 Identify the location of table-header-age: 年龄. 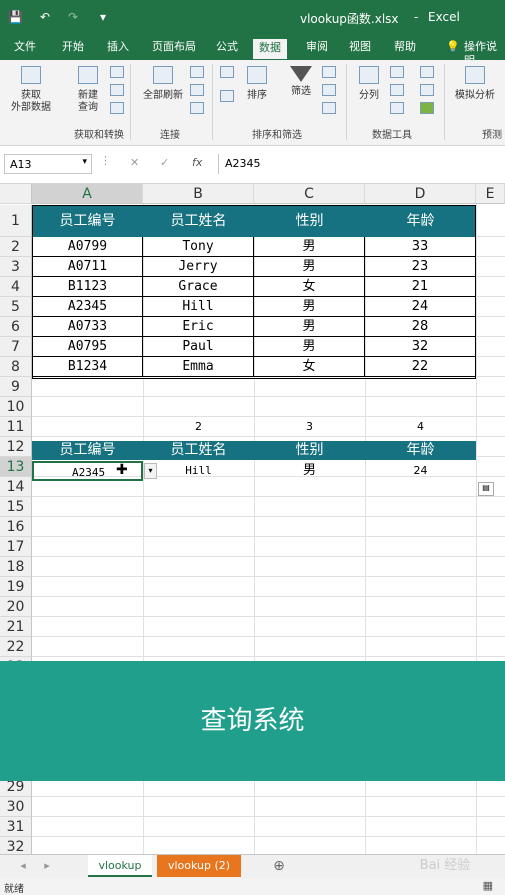
(420, 221).